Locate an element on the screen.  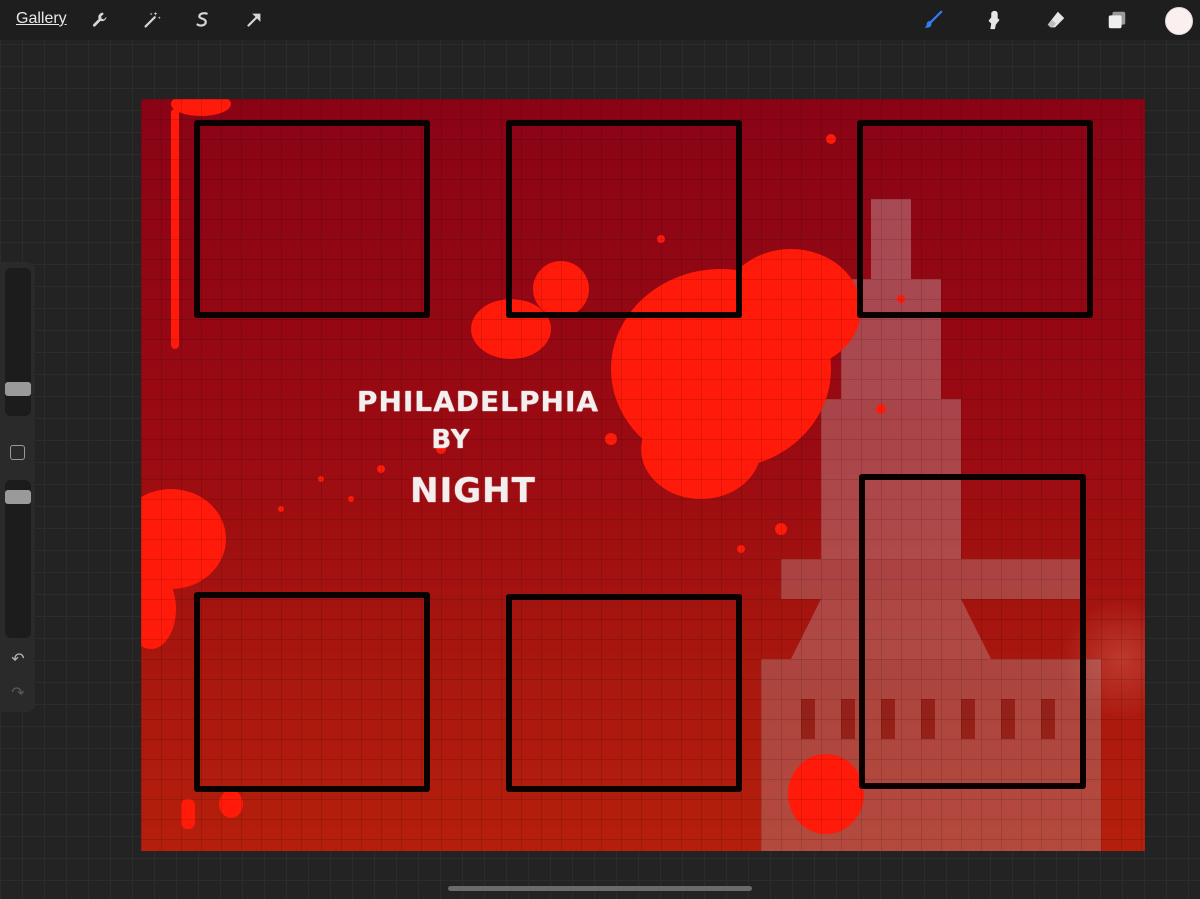
selection-icon is located at coordinates (202, 19).